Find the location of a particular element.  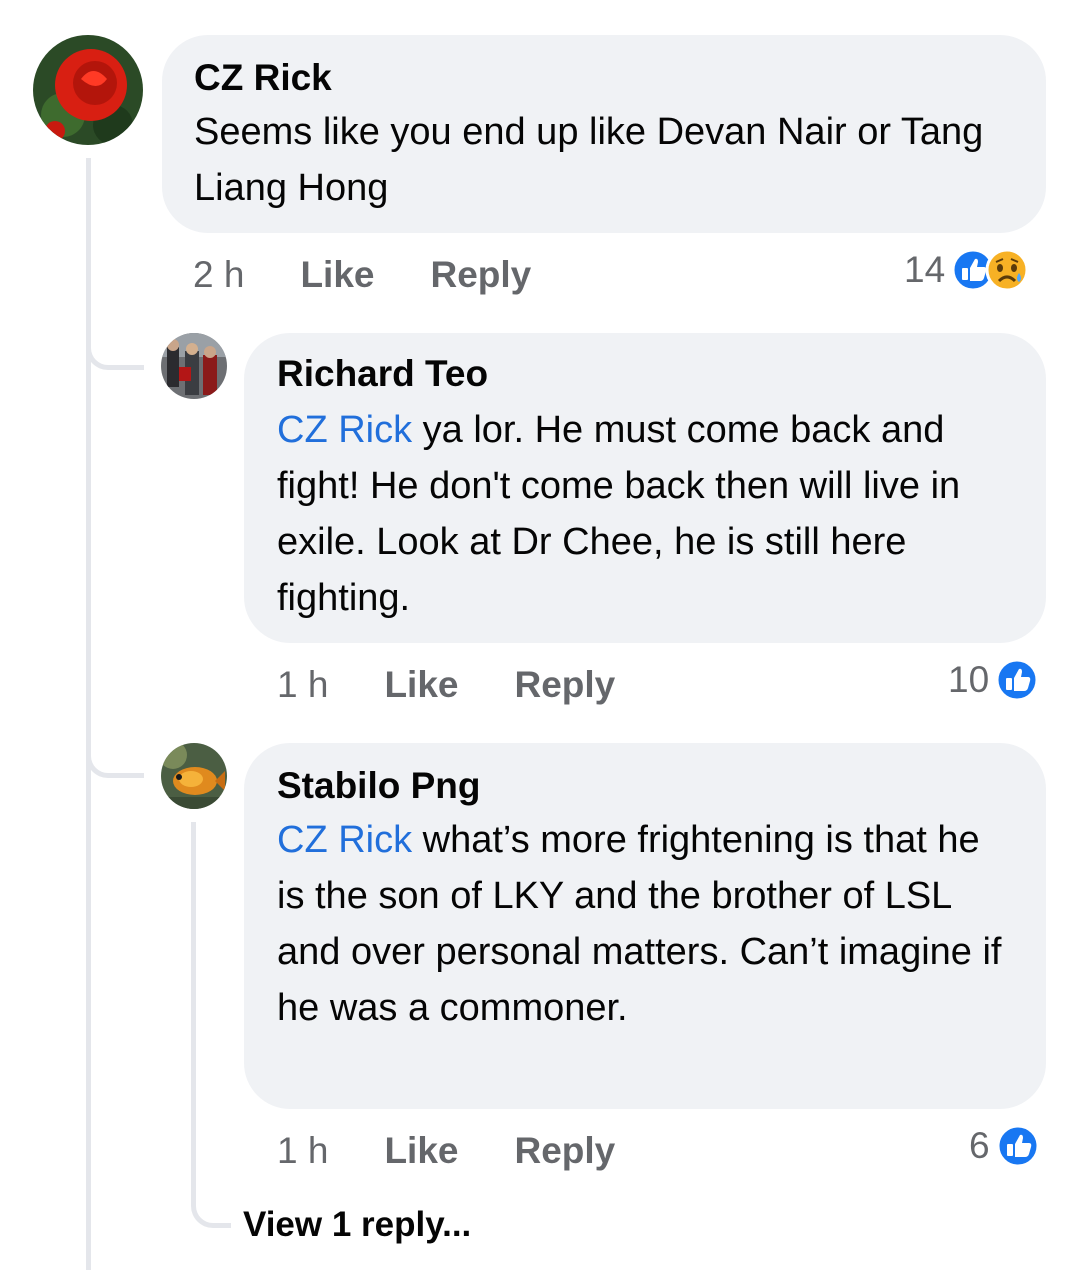

avatar-cz-rick is located at coordinates (88, 90).